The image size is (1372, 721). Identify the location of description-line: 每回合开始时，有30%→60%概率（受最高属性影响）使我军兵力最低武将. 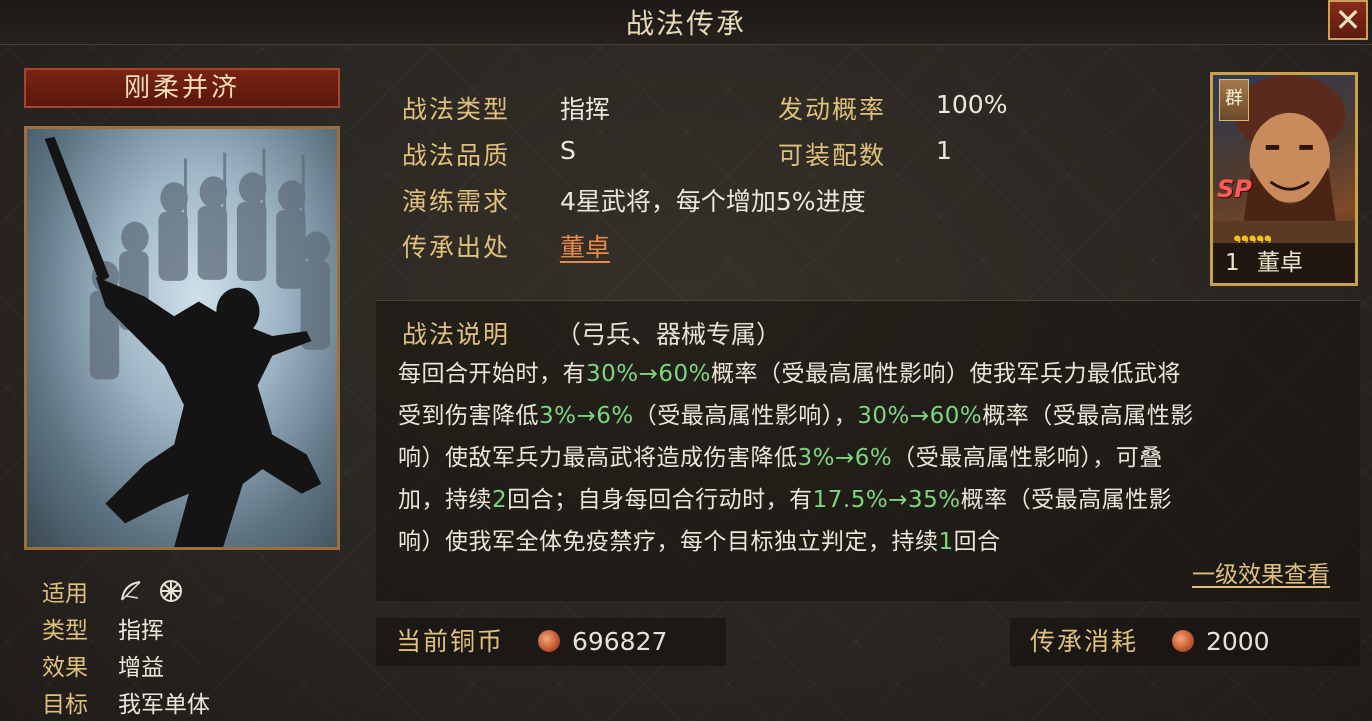
(790, 374).